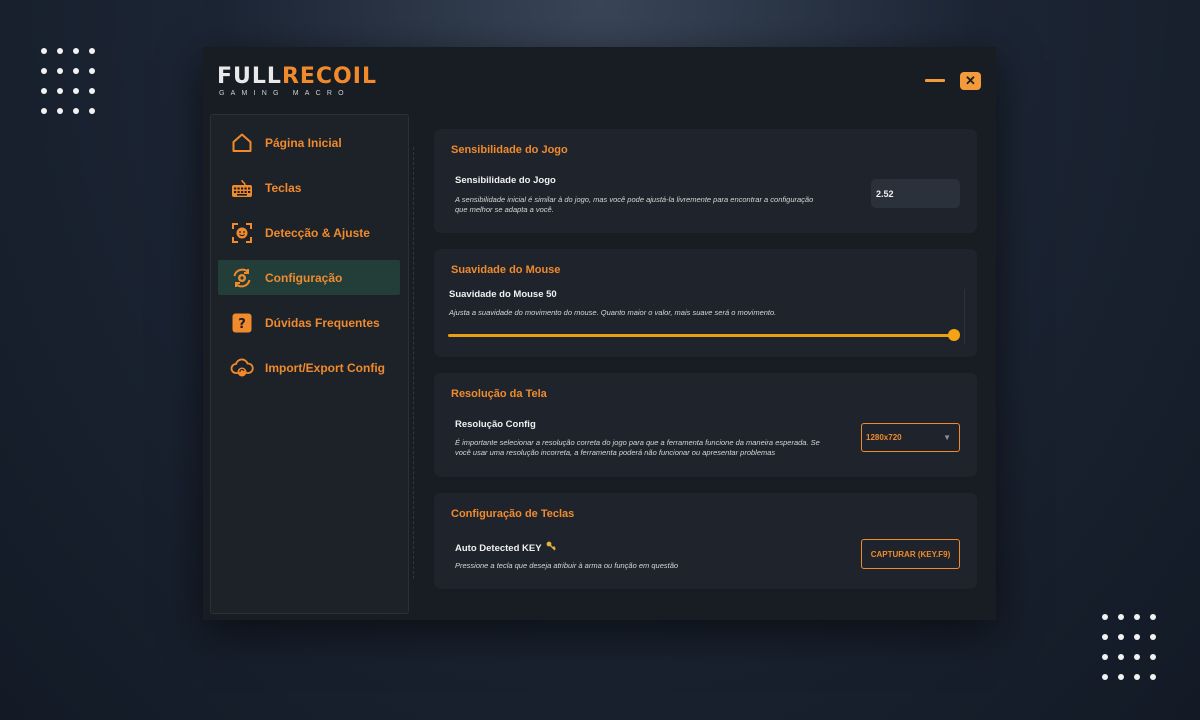  Describe the element at coordinates (947, 437) in the screenshot. I see `chevron-down-icon: ▼` at that location.